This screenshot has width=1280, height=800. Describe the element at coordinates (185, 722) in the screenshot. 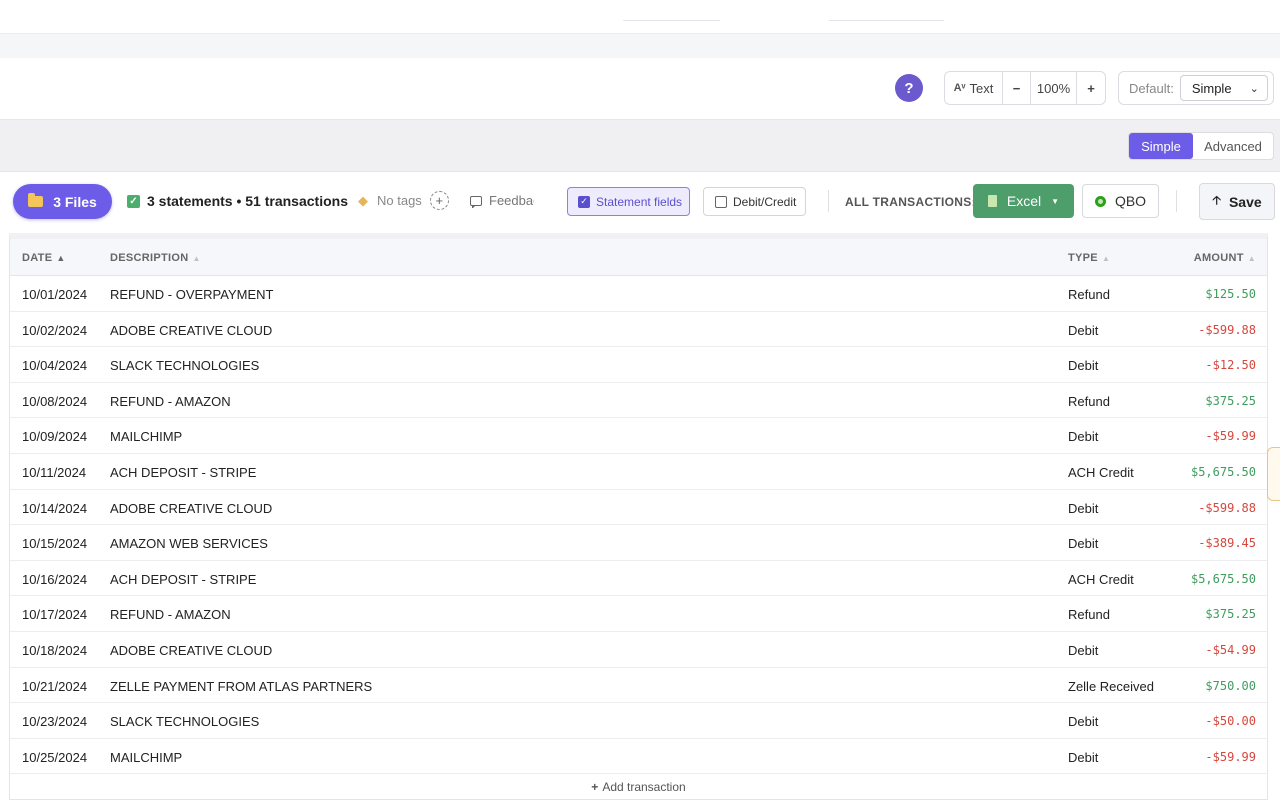

I see `cell-description: SLACK TECHNOLOGIES` at that location.